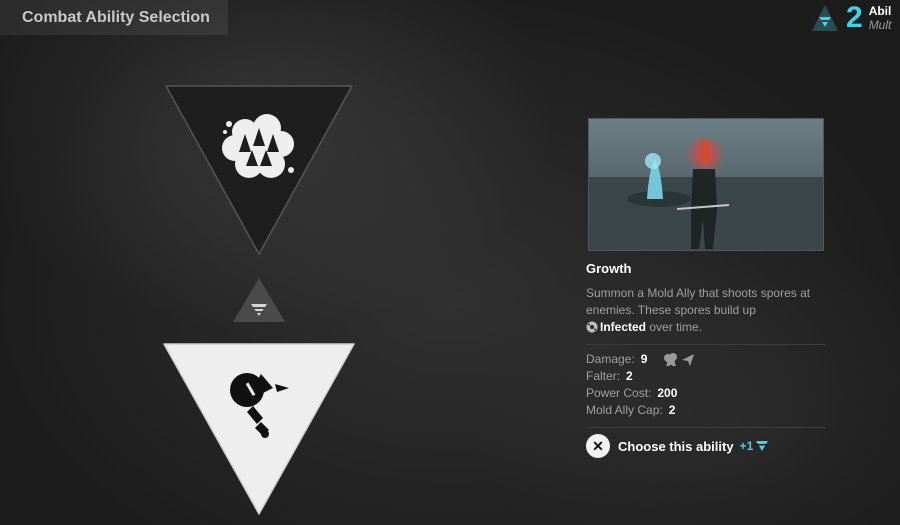 This screenshot has width=900, height=525. Describe the element at coordinates (880, 25) in the screenshot. I see `ability-points-sublabel: Mult` at that location.